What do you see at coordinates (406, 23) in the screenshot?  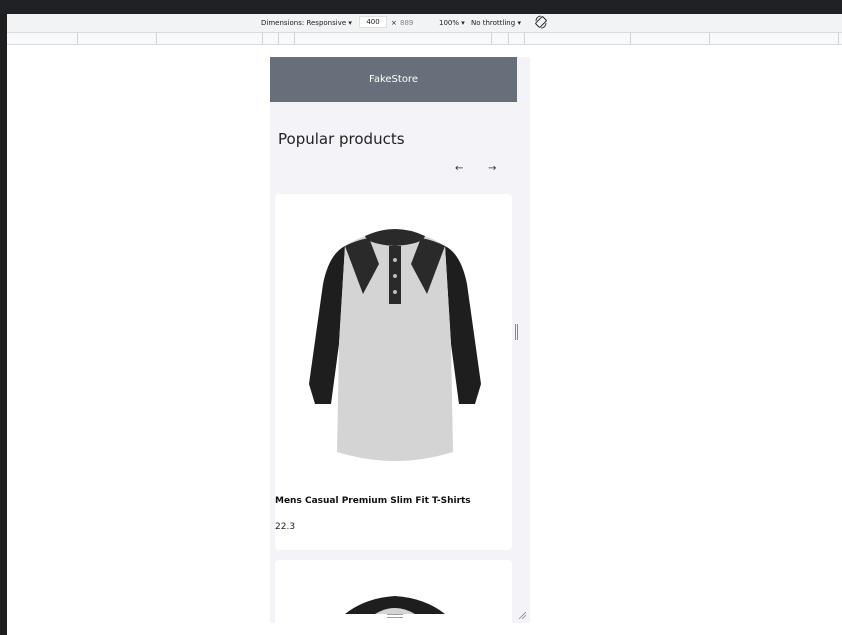 I see `height-input: 889` at bounding box center [406, 23].